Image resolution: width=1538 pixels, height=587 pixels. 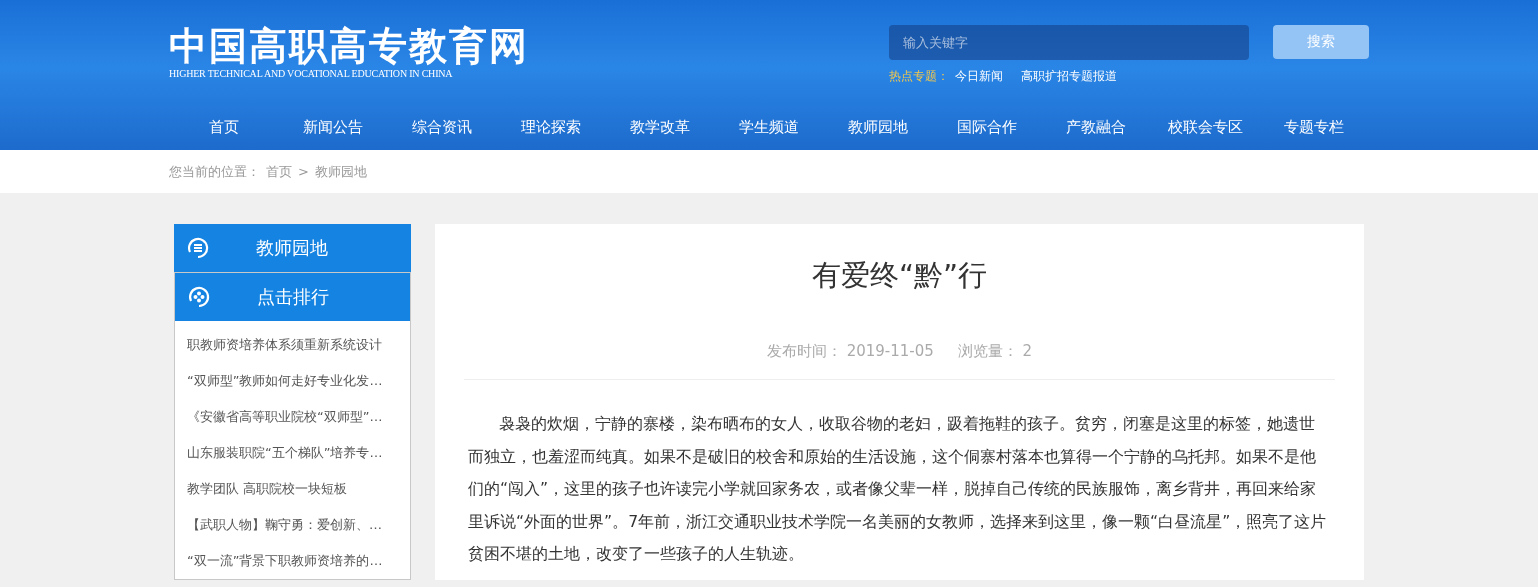 What do you see at coordinates (311, 73) in the screenshot?
I see `site-logo-subtitle: HIGHER TECHNICAL AND VOCATIONAL EDUCATION IN CHINA` at bounding box center [311, 73].